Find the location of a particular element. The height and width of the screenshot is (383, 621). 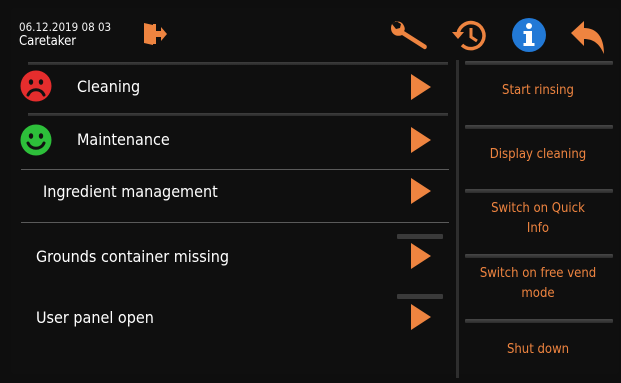

happy-face-icon is located at coordinates (36, 140).